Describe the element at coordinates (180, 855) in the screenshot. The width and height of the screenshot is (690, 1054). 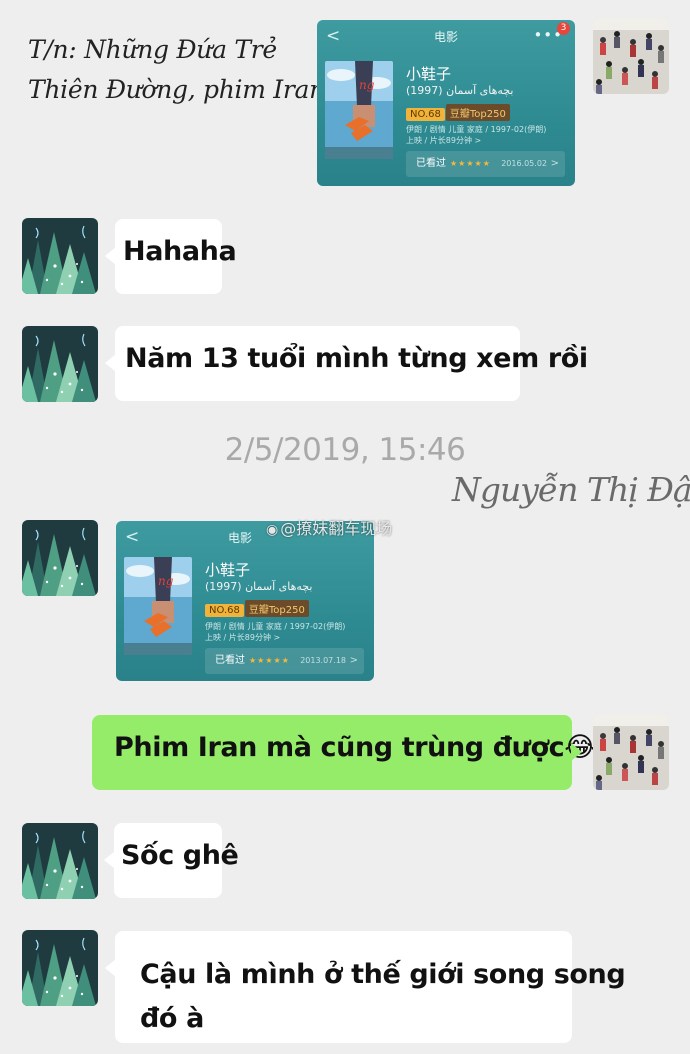
I see `message-text: Sốc ghê` at that location.